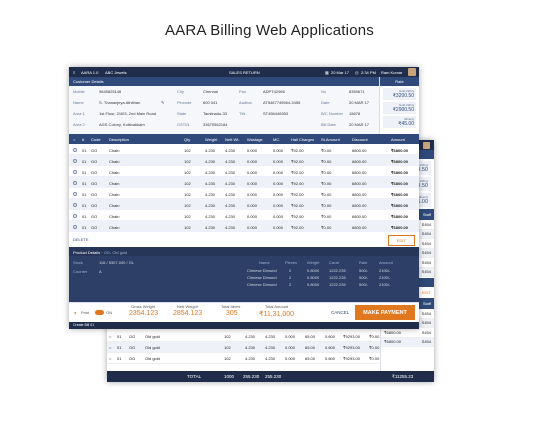 The image size is (539, 433). I want to click on pan-field: ADPT42966, so click(274, 91).